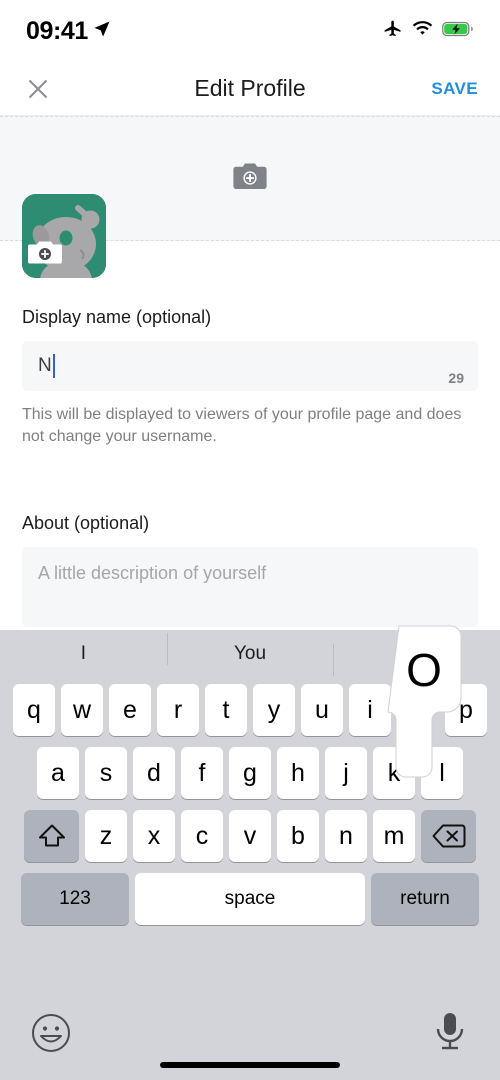  What do you see at coordinates (450, 1034) in the screenshot?
I see `microphone-icon` at bounding box center [450, 1034].